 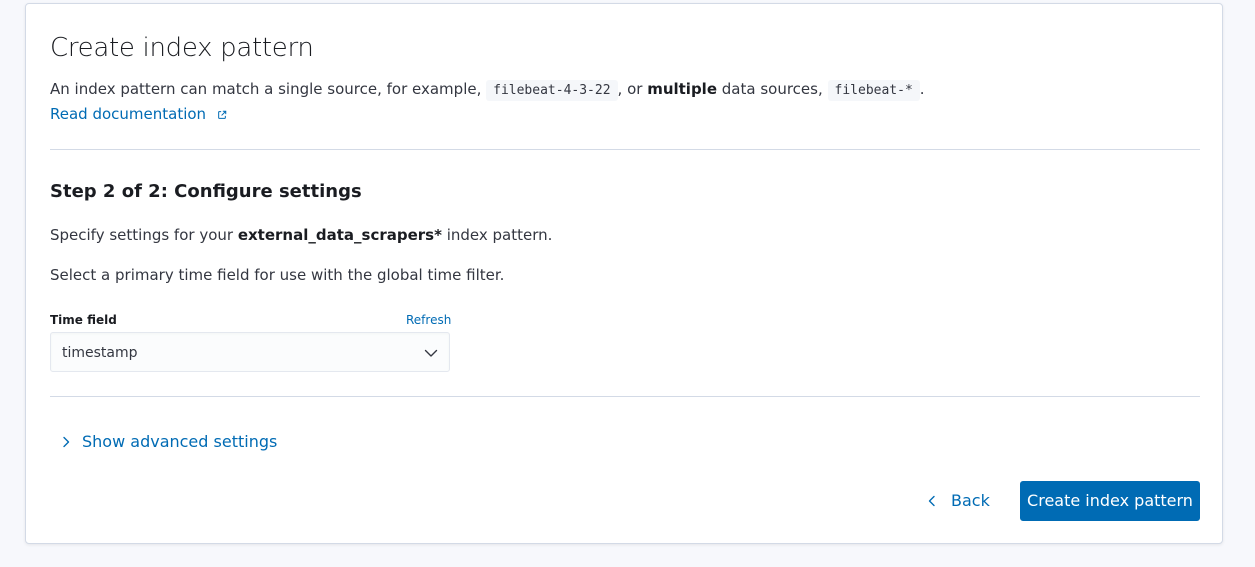 What do you see at coordinates (180, 441) in the screenshot?
I see `show-advanced-settings-label: Show advanced settings` at bounding box center [180, 441].